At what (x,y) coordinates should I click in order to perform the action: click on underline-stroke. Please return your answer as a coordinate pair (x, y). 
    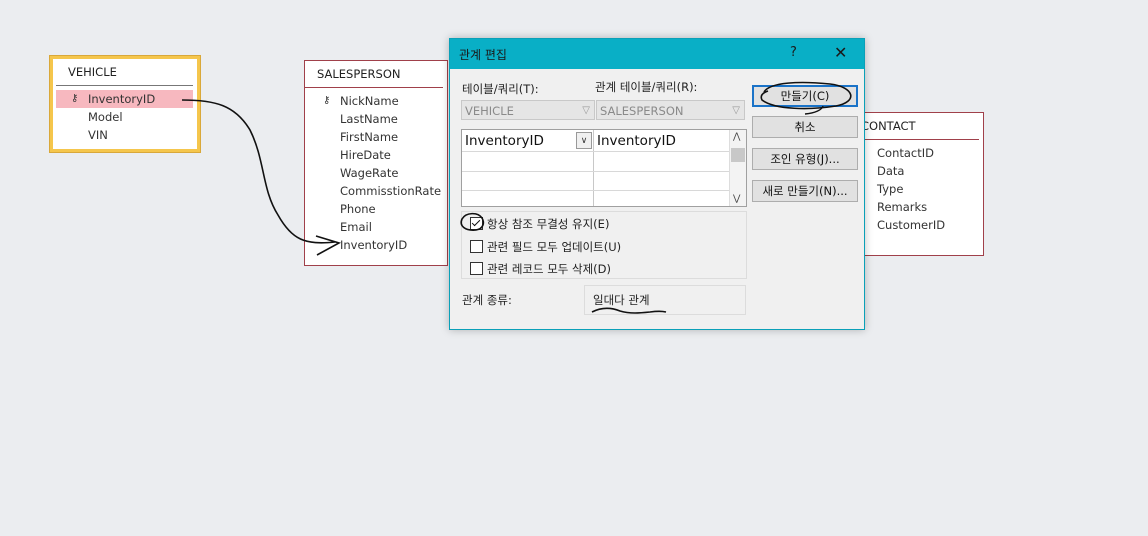
    Looking at the image, I should click on (629, 310).